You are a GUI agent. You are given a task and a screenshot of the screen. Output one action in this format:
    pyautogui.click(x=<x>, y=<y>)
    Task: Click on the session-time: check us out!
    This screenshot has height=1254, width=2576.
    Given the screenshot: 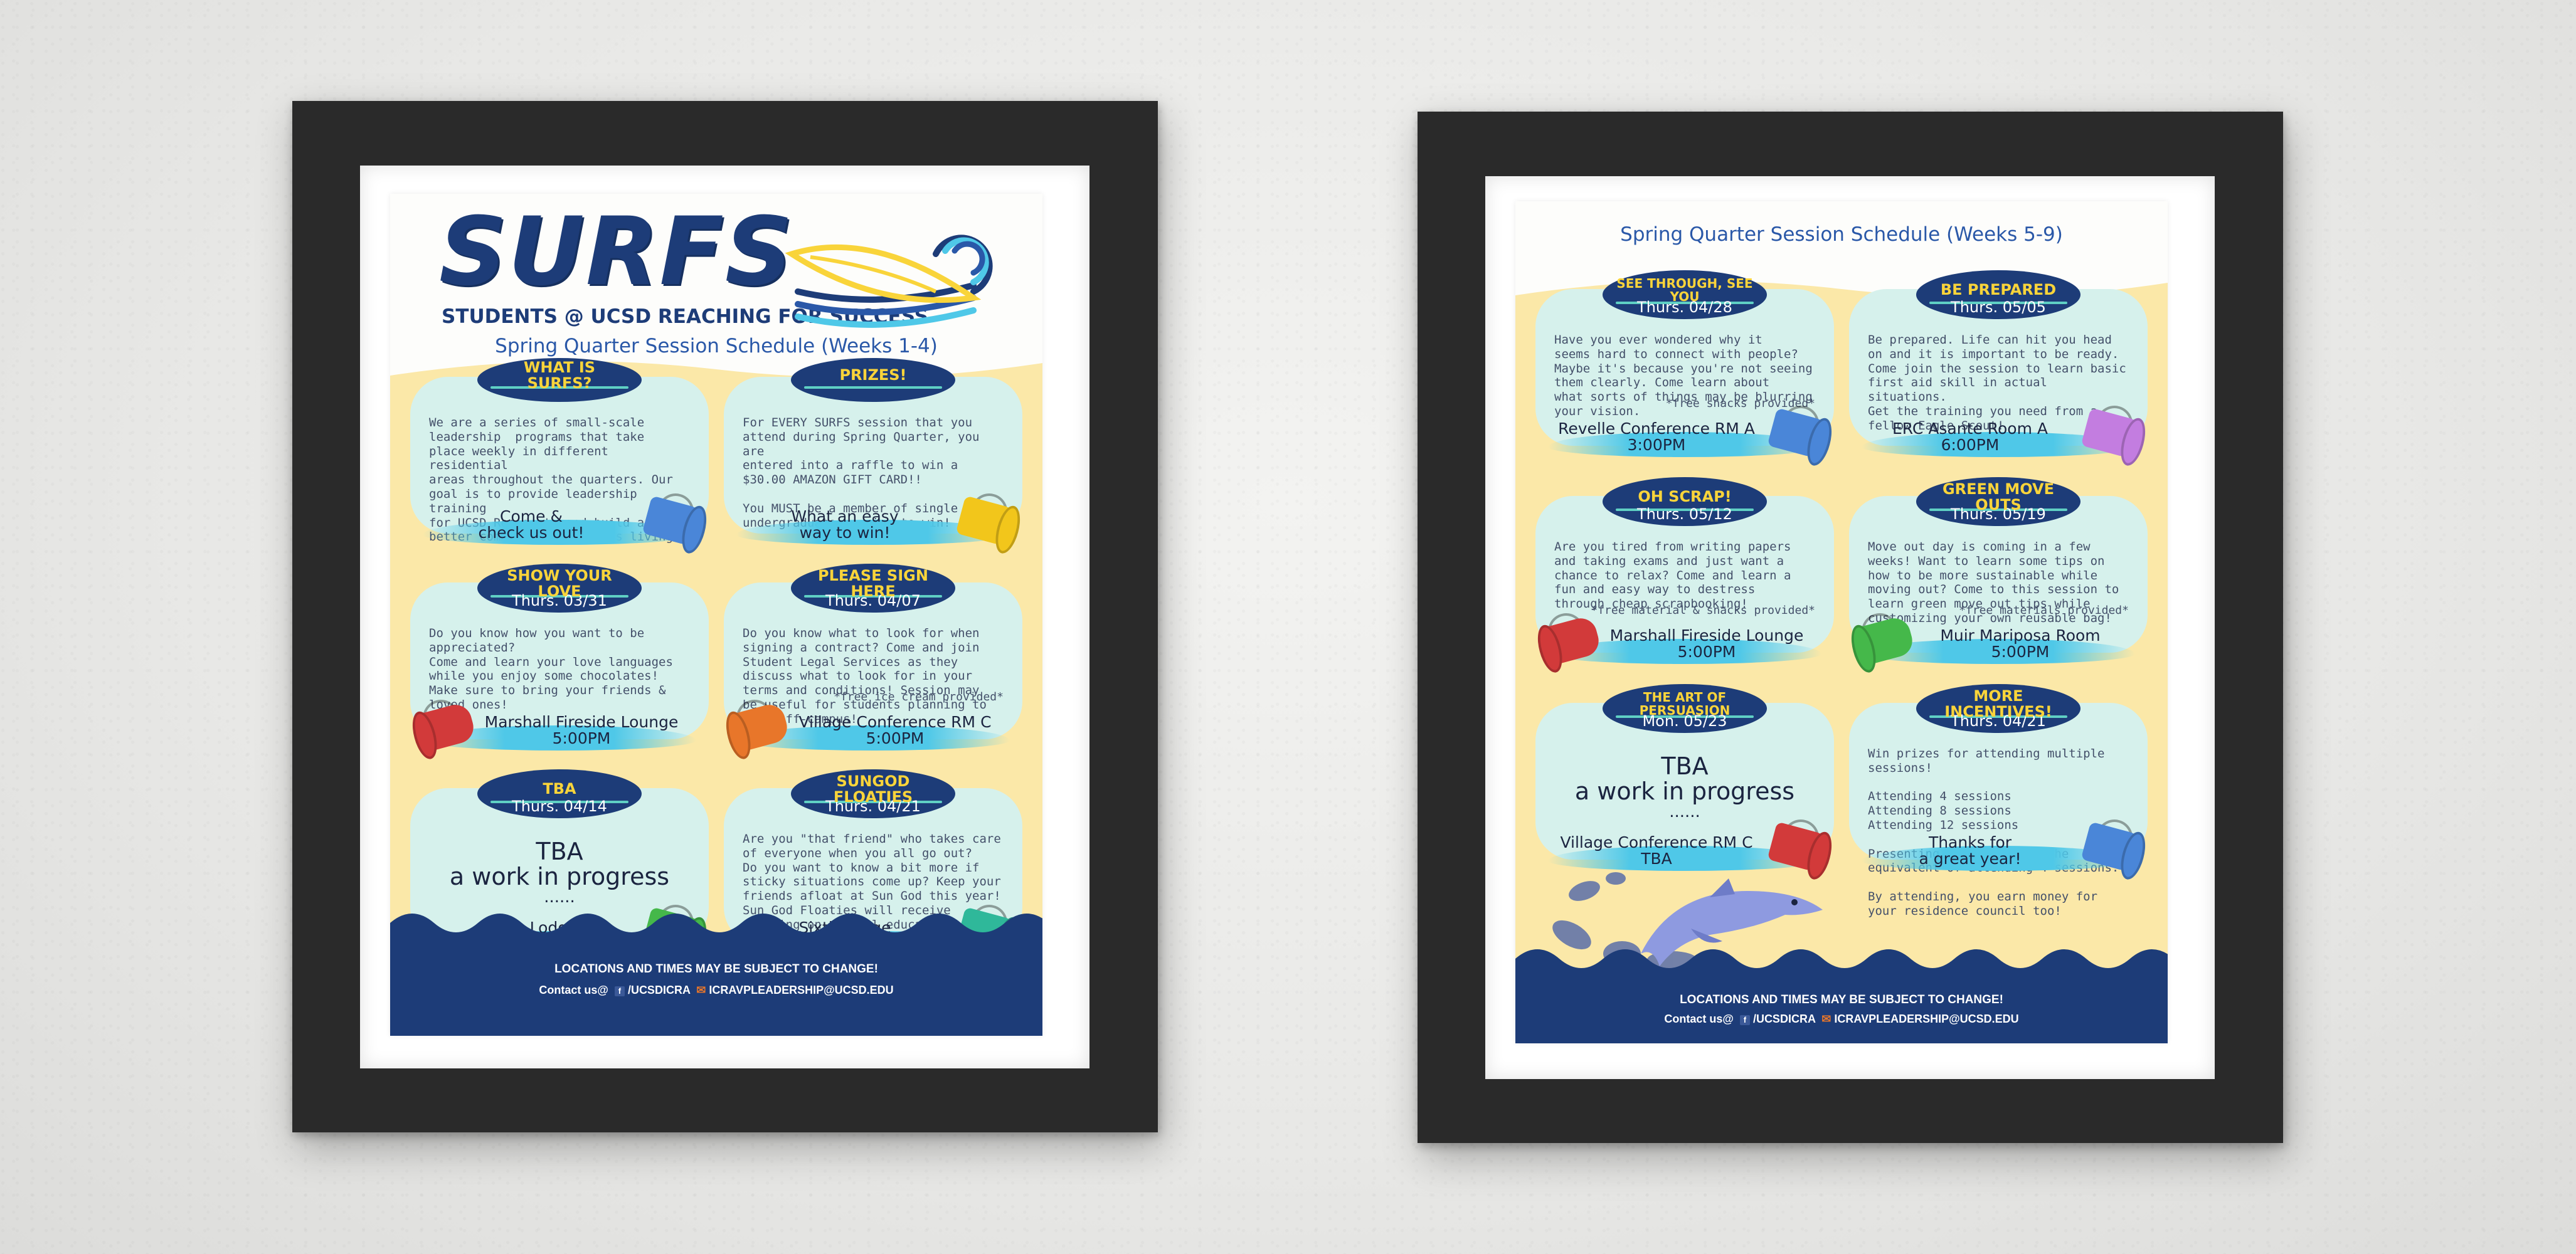 What is the action you would take?
    pyautogui.click(x=531, y=533)
    